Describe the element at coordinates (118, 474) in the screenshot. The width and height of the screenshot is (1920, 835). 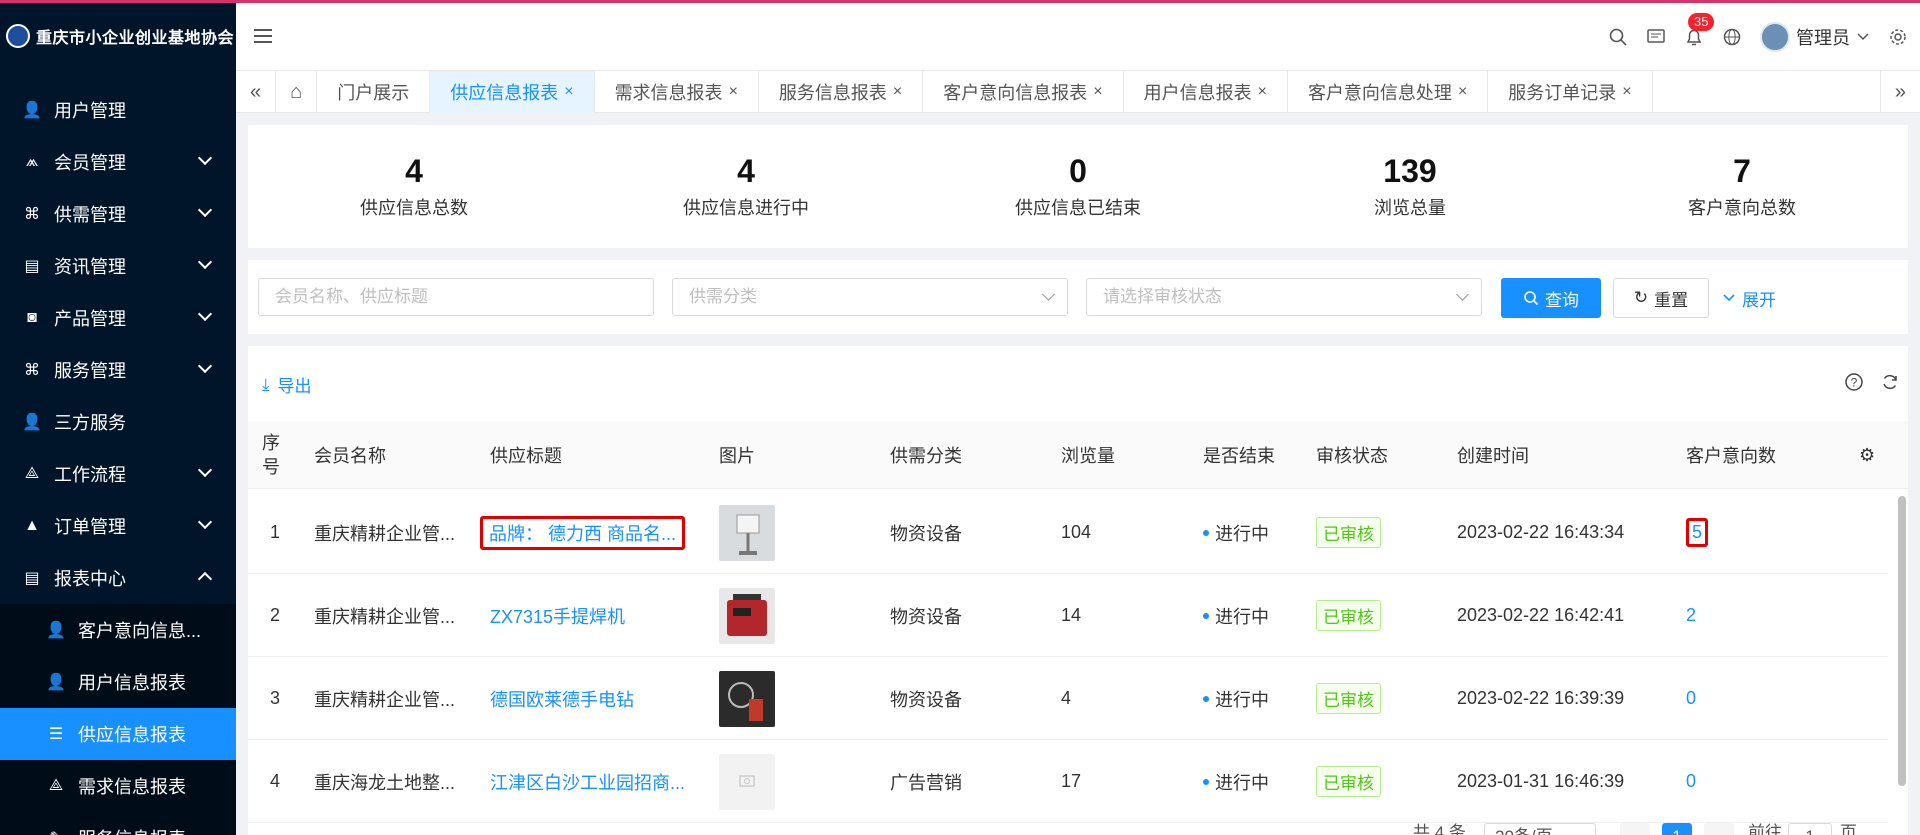
I see `sidebar-item-workflow: ⟁ 工作流程` at that location.